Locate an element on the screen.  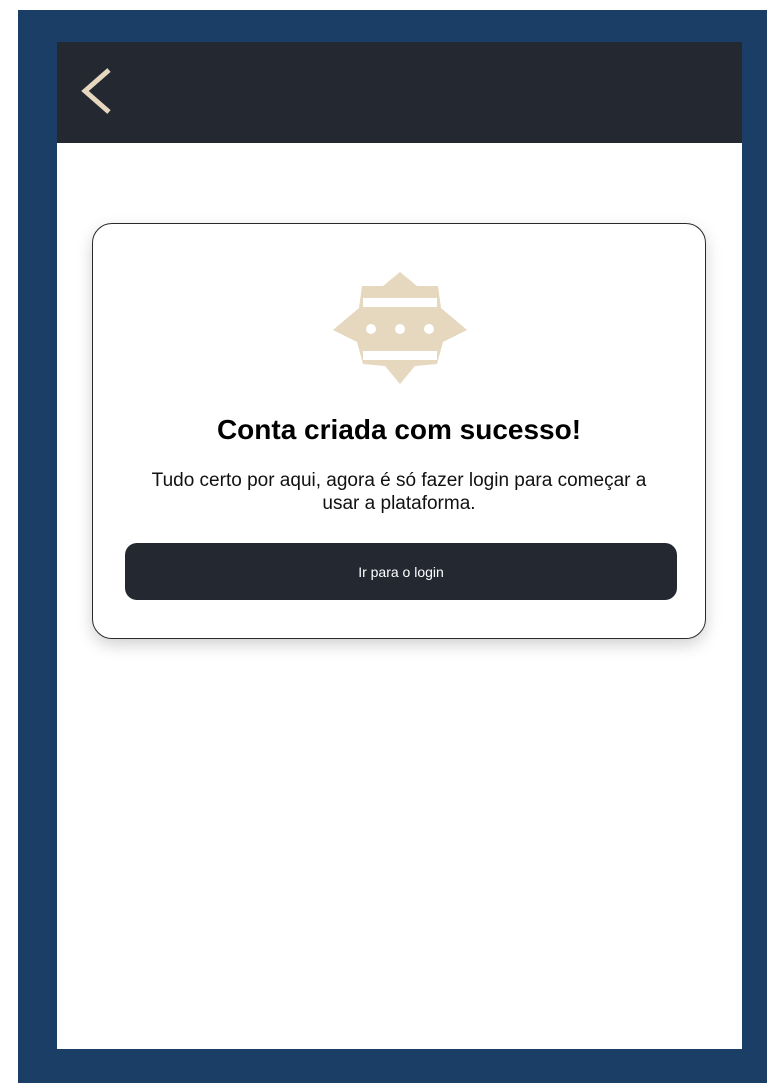
top-bar is located at coordinates (399, 92).